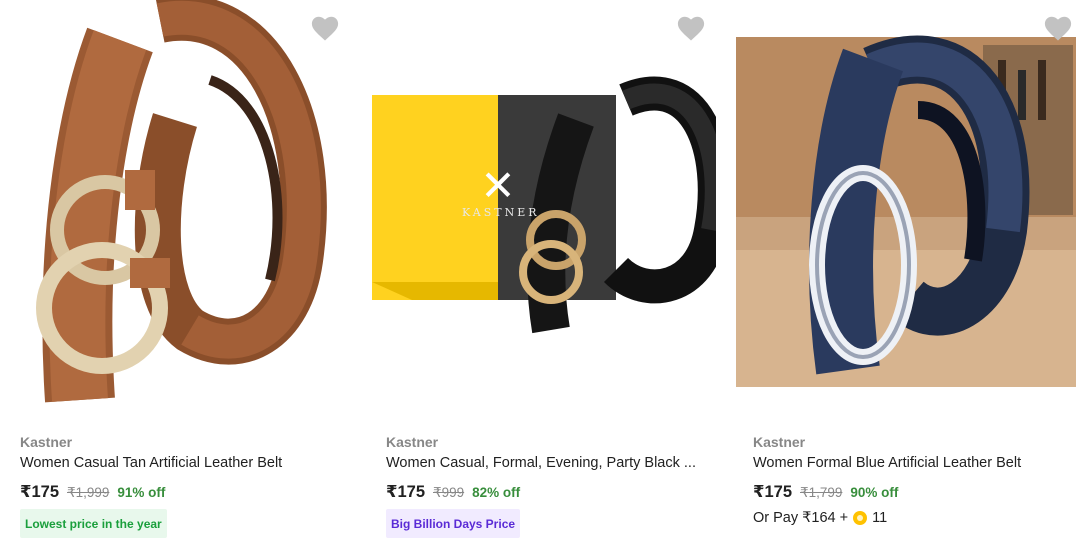 The width and height of the screenshot is (1076, 546). Describe the element at coordinates (880, 518) in the screenshot. I see `coin-count: 11` at that location.